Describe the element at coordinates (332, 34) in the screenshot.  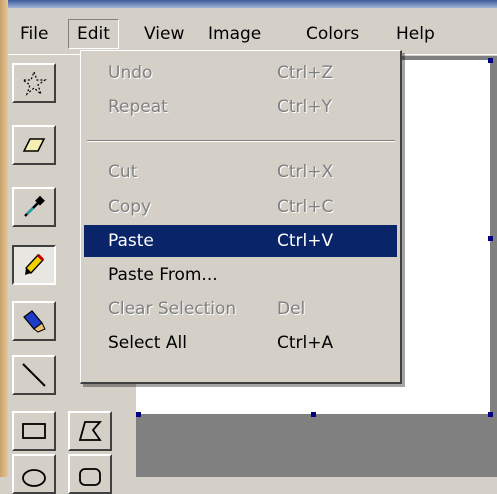
I see `menu-colors: Colors` at that location.